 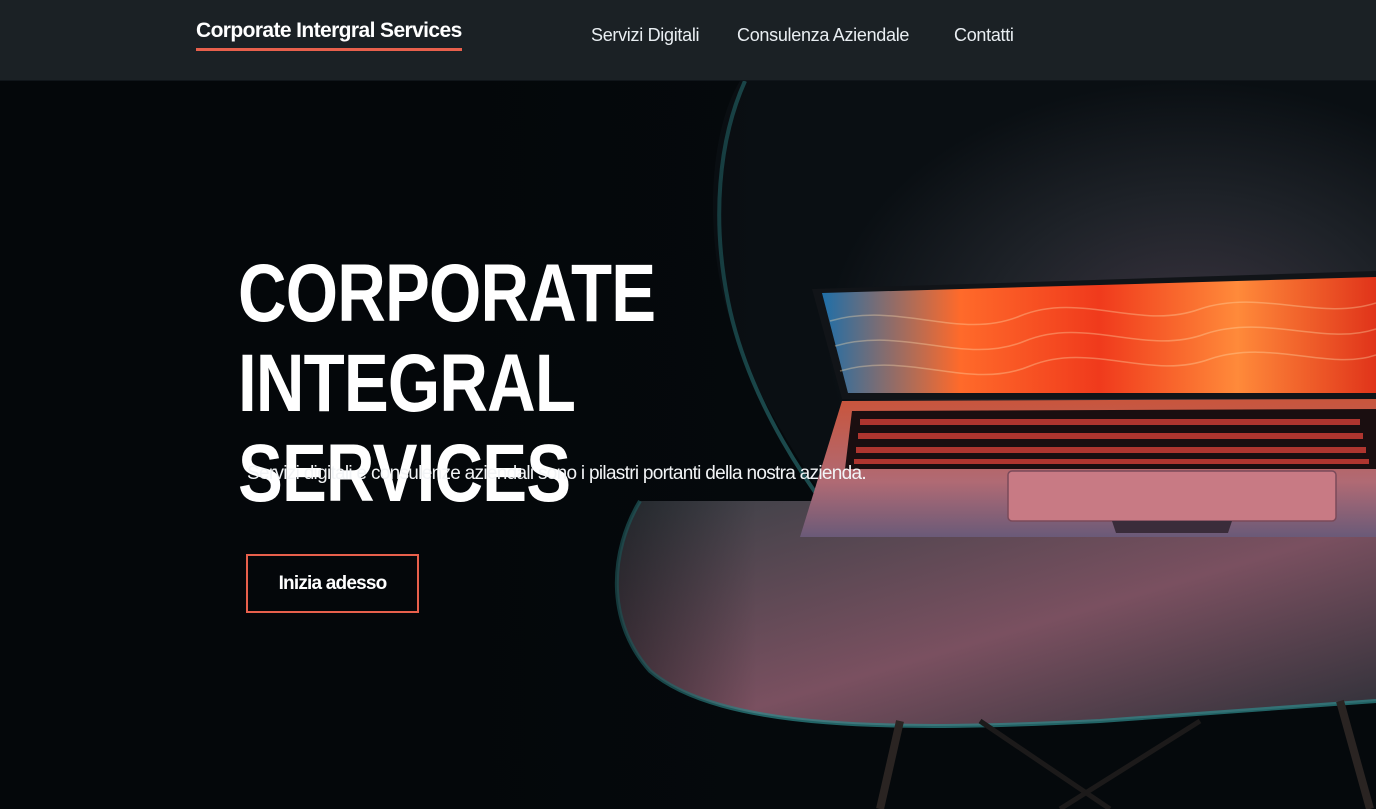 I want to click on brand-logo-link: Corporate Intergral Services, so click(x=329, y=35).